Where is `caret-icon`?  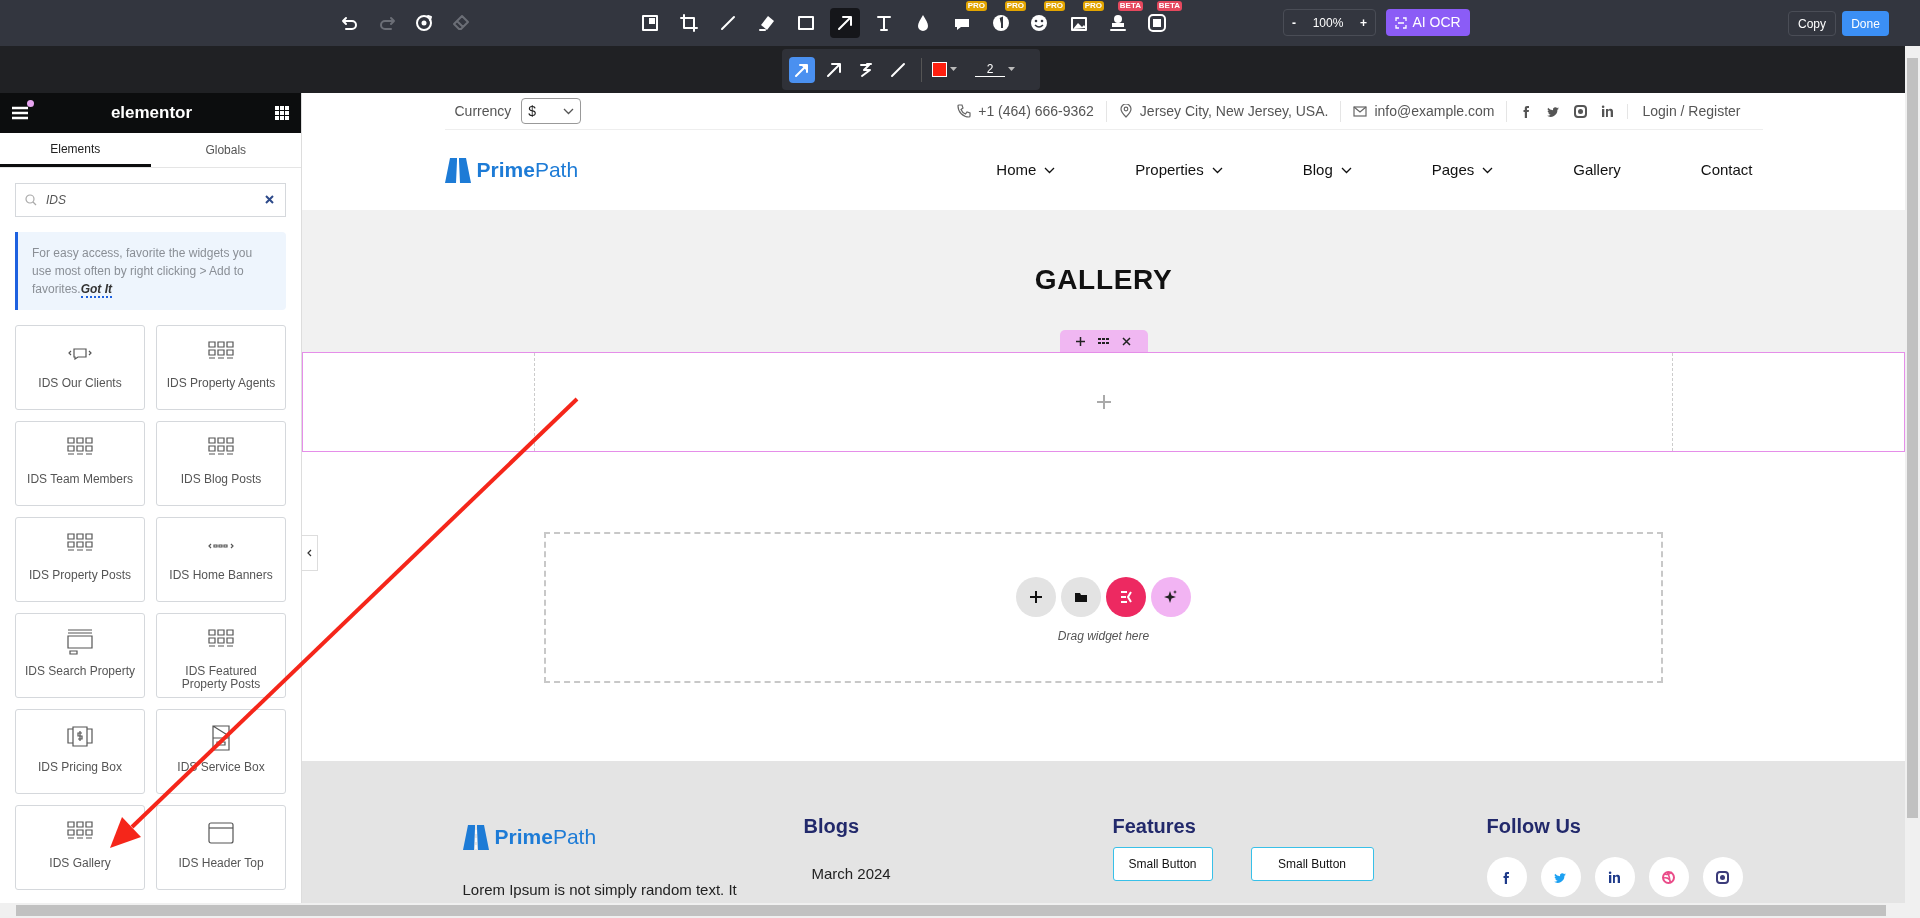 caret-icon is located at coordinates (953, 69).